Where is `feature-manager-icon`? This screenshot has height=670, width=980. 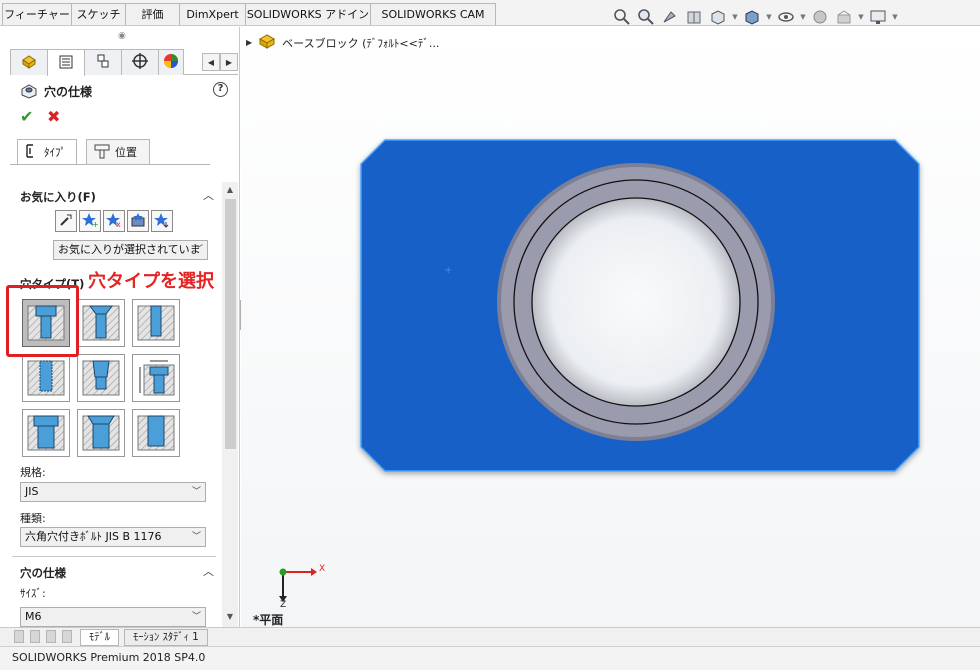 feature-manager-icon is located at coordinates (29, 62).